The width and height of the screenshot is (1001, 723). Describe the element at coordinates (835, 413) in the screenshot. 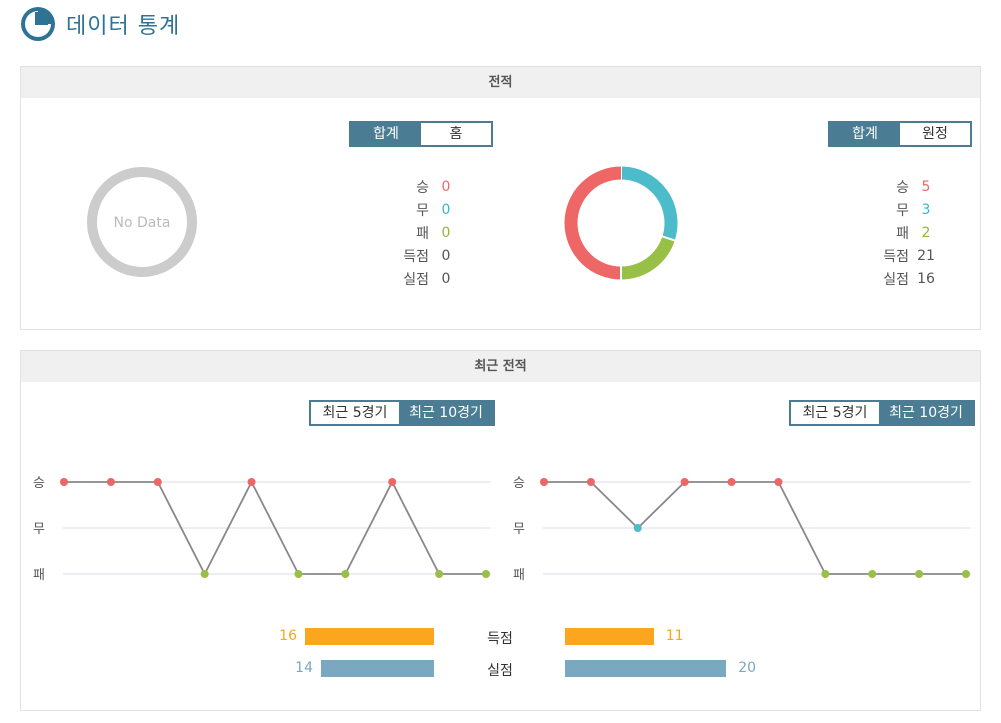

I see `right-recent5-tab: 최근 5경기` at that location.